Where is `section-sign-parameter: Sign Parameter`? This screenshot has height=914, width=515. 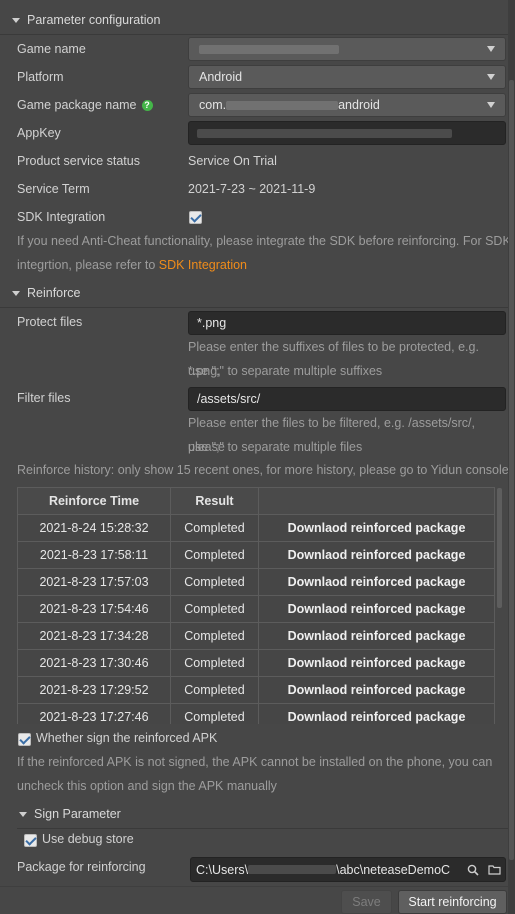
section-sign-parameter: Sign Parameter is located at coordinates (261, 814).